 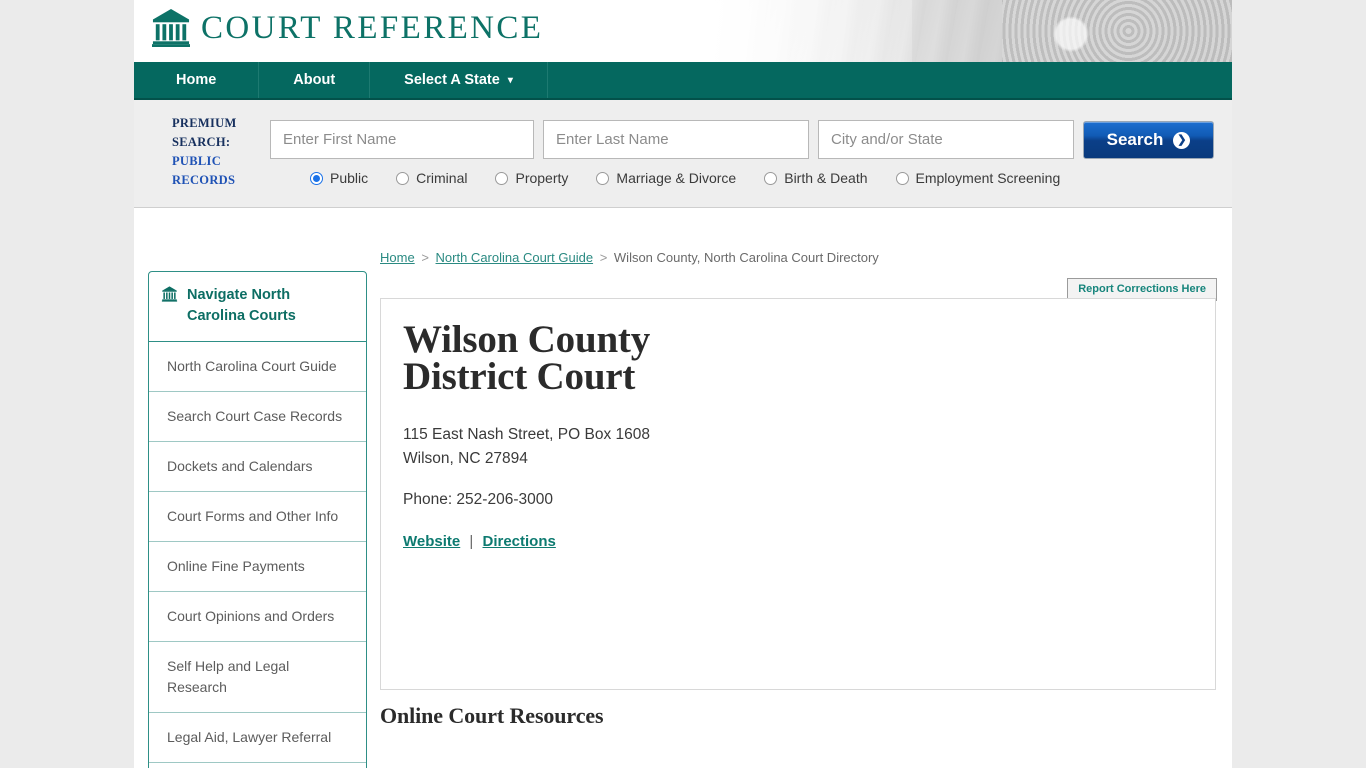 I want to click on nav-item-home: Home, so click(x=197, y=80).